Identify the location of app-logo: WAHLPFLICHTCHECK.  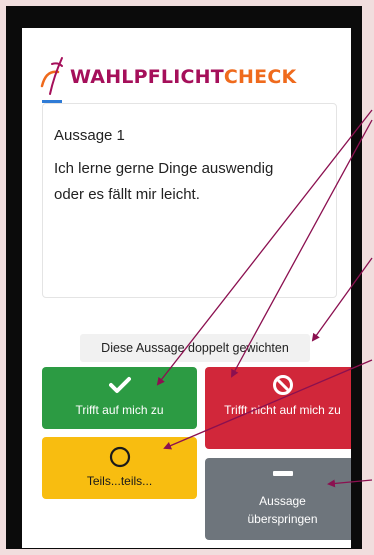
(186, 76).